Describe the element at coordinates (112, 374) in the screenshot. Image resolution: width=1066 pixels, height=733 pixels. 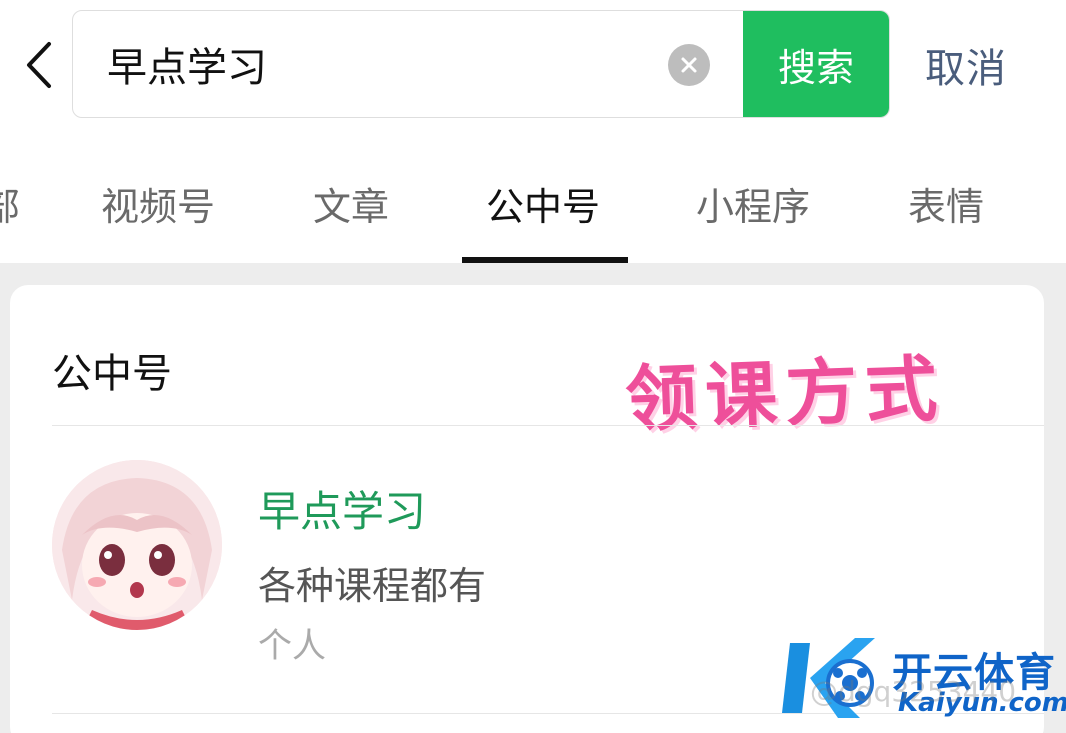
I see `section-title: 公中号` at that location.